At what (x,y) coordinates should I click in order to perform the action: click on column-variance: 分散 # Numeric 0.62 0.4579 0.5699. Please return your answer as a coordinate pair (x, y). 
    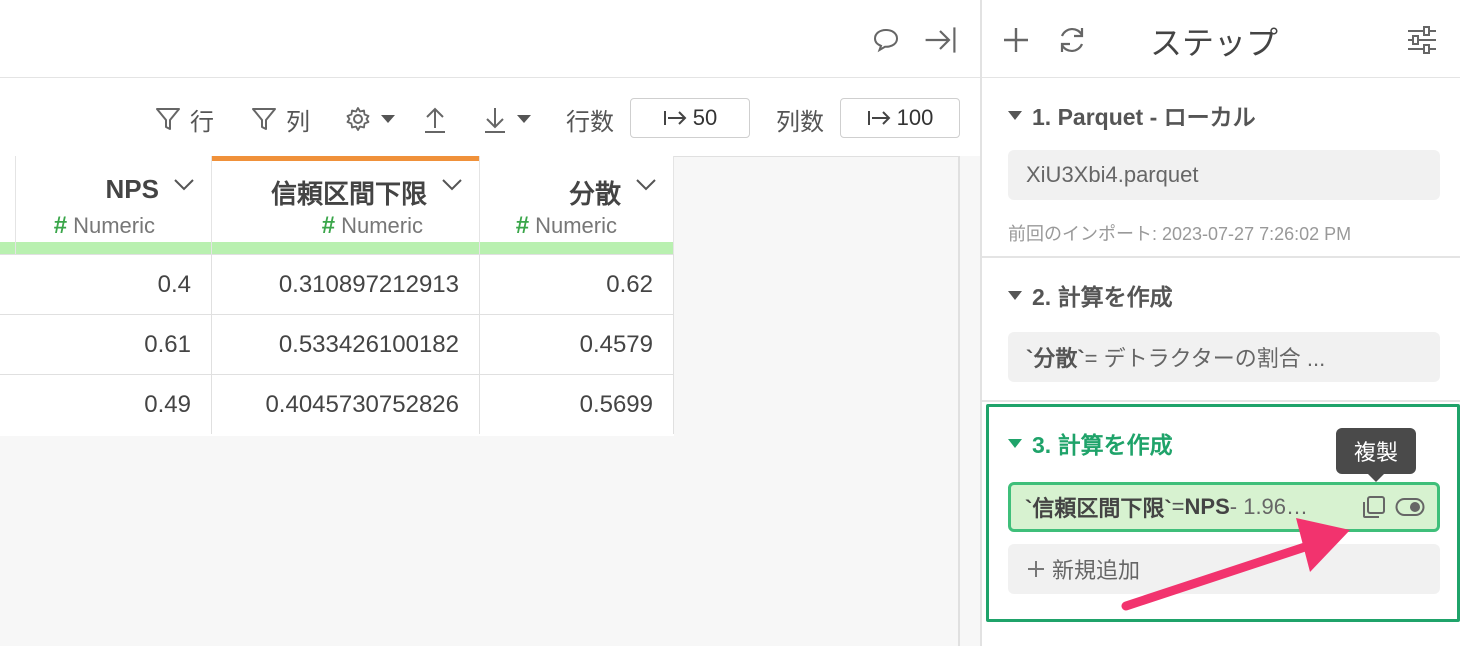
    Looking at the image, I should click on (577, 296).